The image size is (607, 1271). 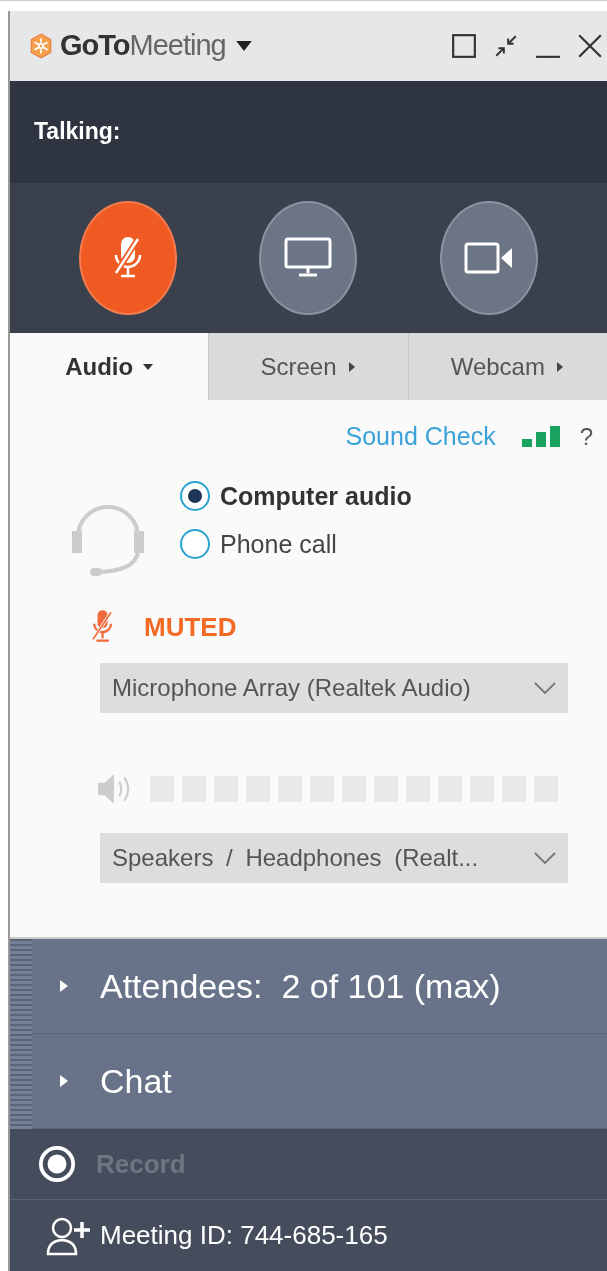 I want to click on tab: Screen, so click(x=308, y=367).